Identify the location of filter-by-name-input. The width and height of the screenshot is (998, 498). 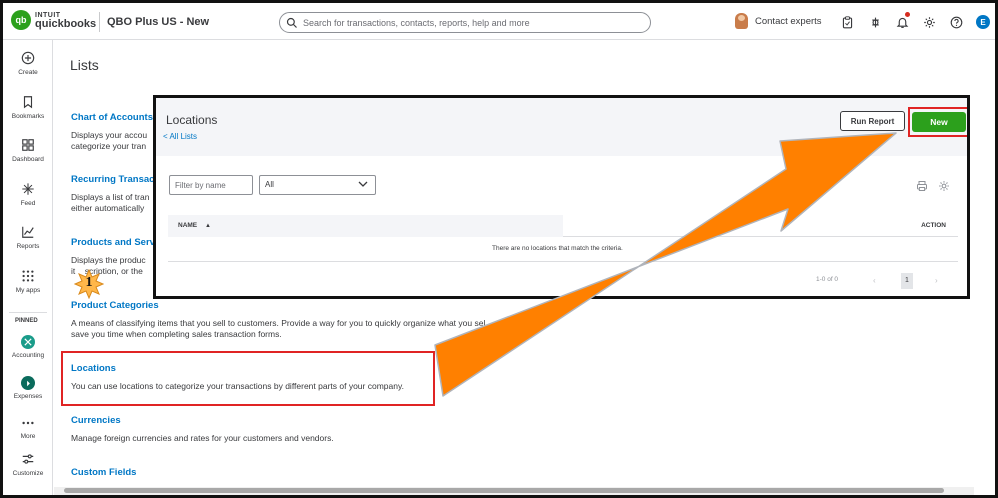
(211, 185).